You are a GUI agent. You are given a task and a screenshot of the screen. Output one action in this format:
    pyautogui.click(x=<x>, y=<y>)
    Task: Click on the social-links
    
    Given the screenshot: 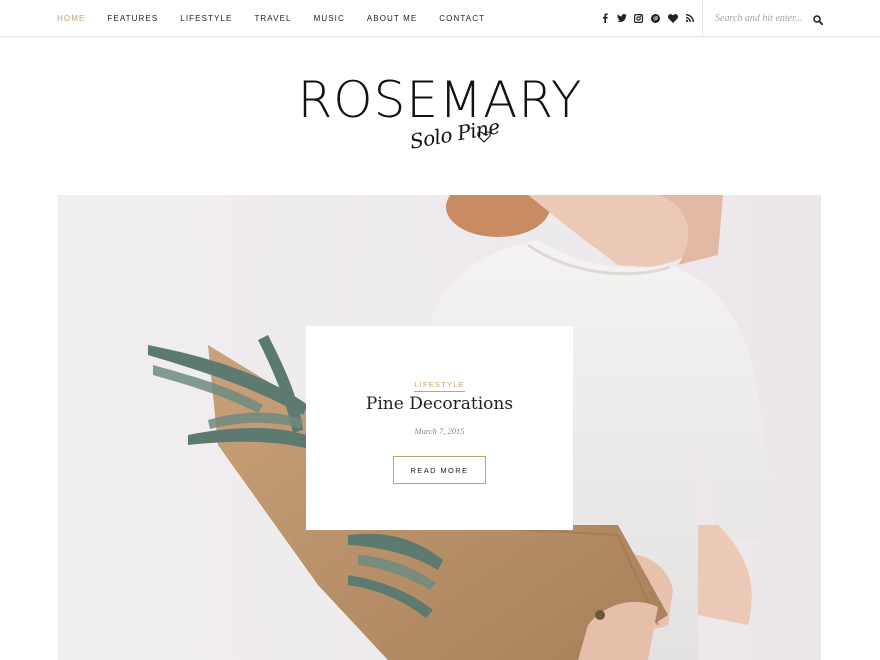 What is the action you would take?
    pyautogui.click(x=647, y=18)
    